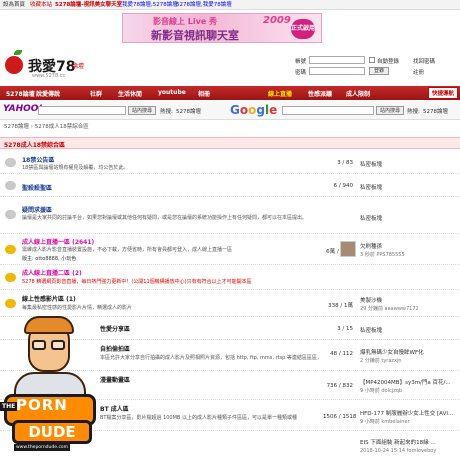 Image resolution: width=460 pixels, height=460 pixels. Describe the element at coordinates (48, 93) in the screenshot. I see `nav-item-legend: 說愛傳說` at that location.